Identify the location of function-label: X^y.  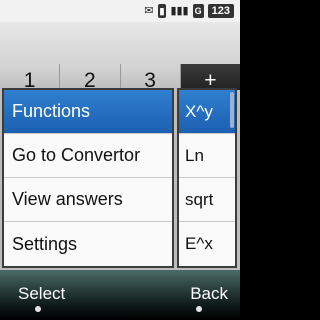
(199, 111).